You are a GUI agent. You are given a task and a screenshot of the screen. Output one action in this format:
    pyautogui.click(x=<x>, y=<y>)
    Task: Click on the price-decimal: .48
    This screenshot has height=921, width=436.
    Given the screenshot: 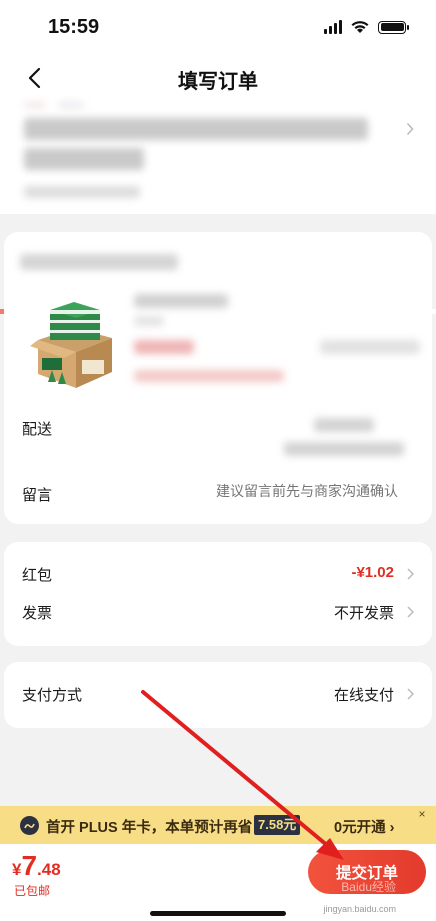 What is the action you would take?
    pyautogui.click(x=49, y=869)
    